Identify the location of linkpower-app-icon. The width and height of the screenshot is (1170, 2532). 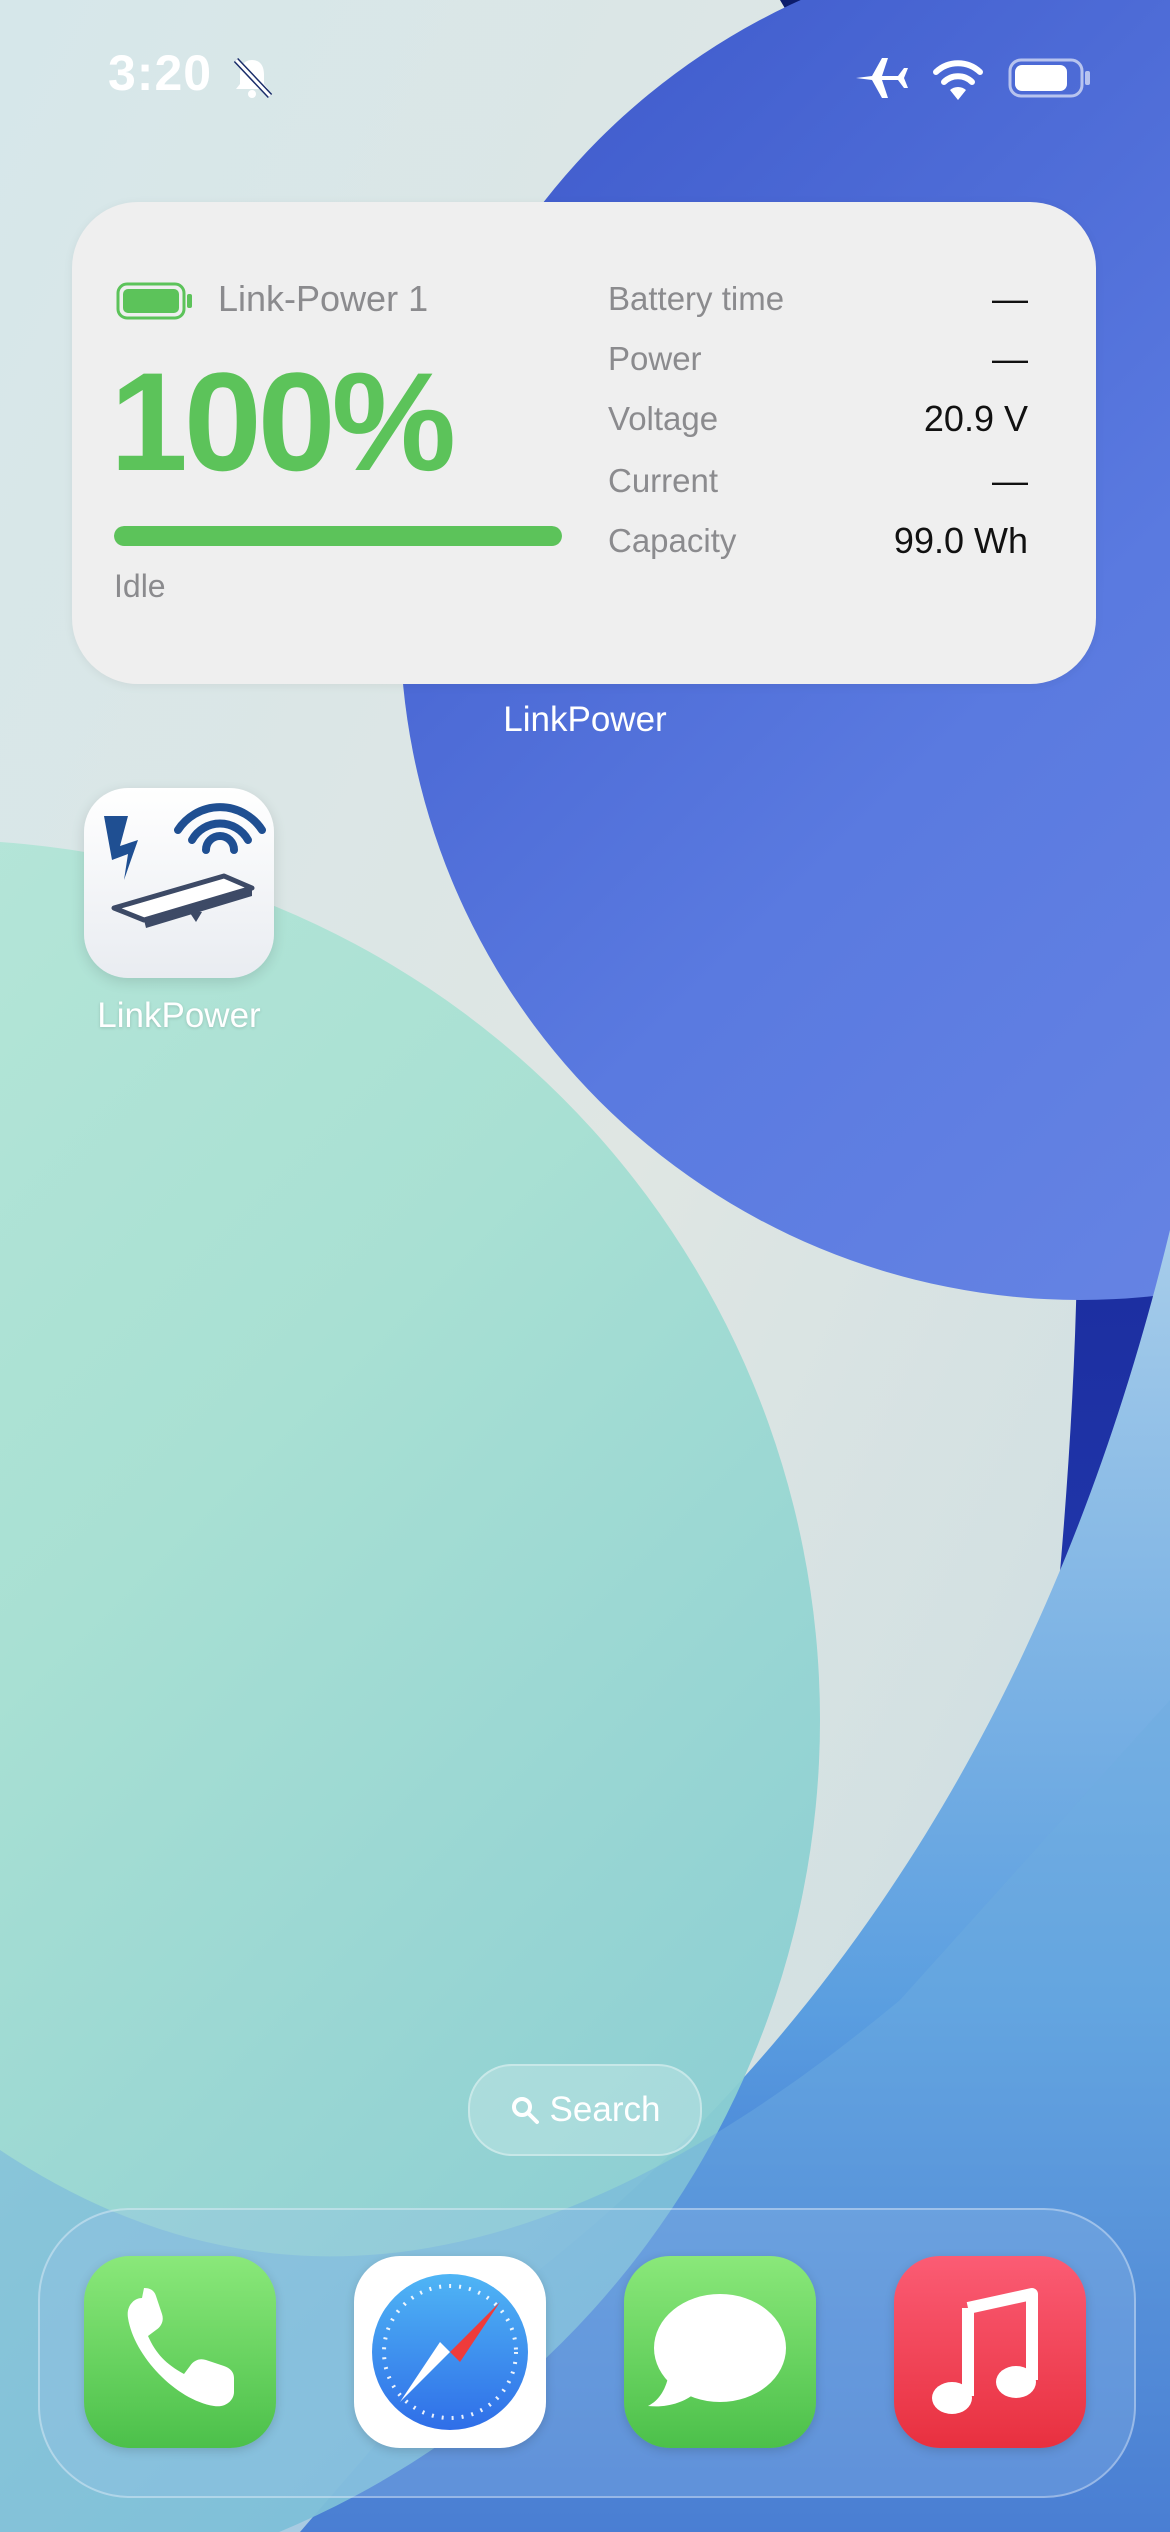
(179, 883).